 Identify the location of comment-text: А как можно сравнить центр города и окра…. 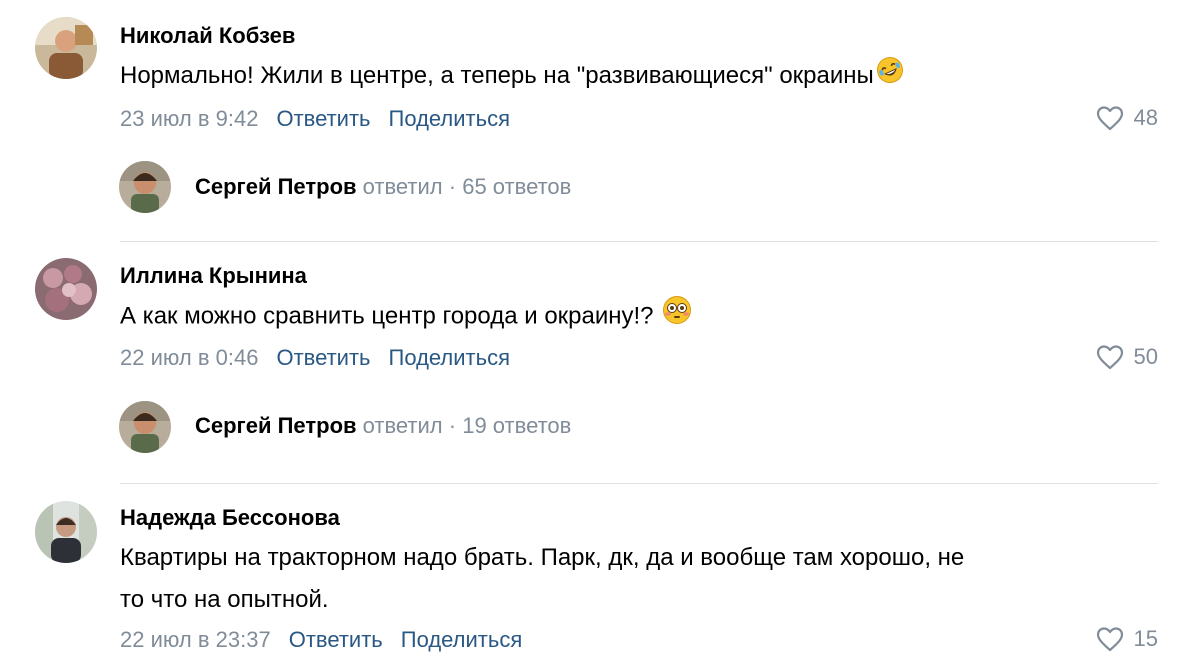
(635, 317).